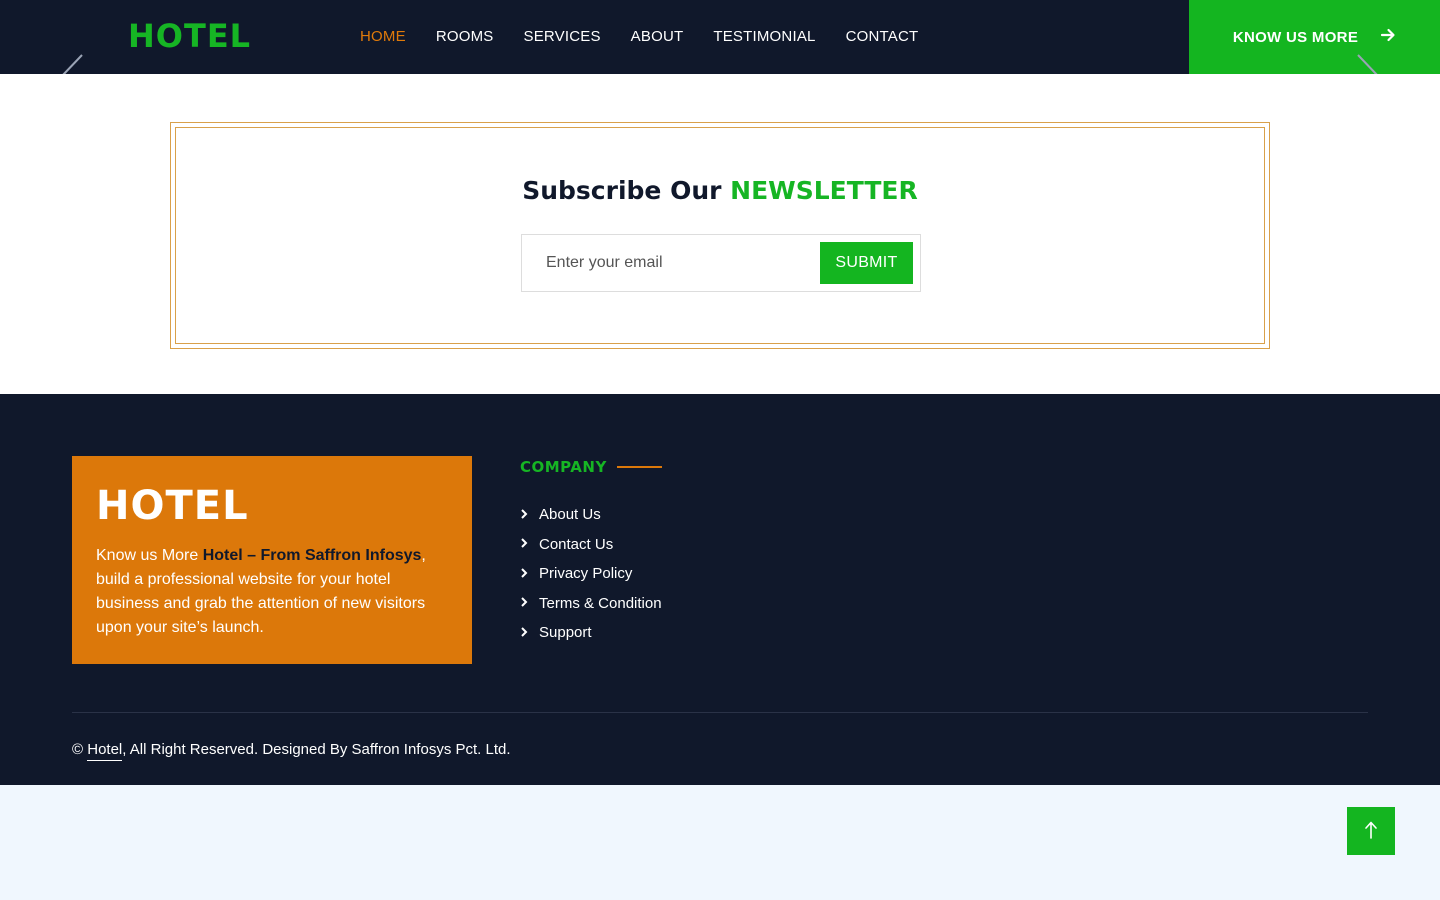 The image size is (1440, 900). Describe the element at coordinates (563, 467) in the screenshot. I see `company-heading-label: COMPANY` at that location.